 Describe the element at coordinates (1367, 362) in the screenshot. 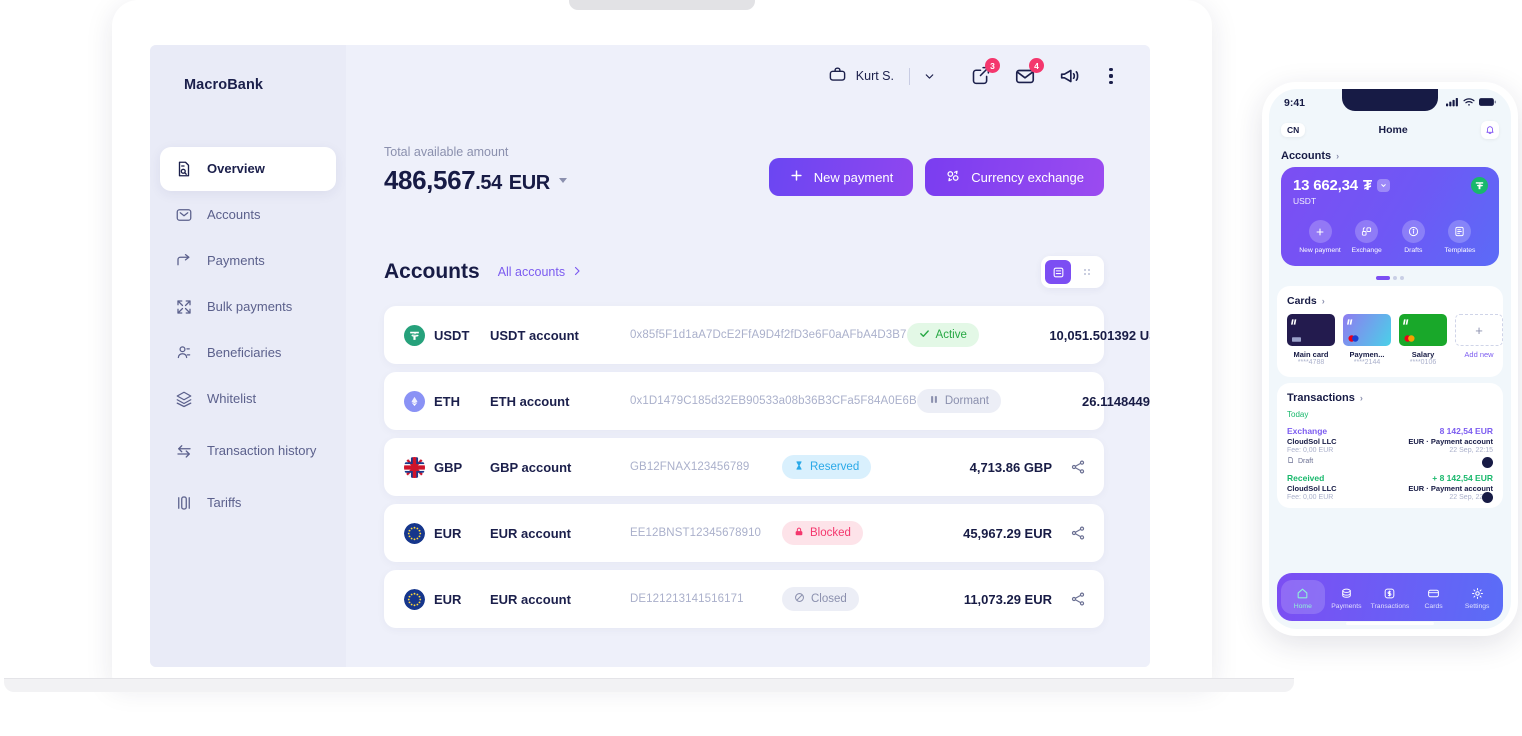

I see `card-number: ****2144` at that location.